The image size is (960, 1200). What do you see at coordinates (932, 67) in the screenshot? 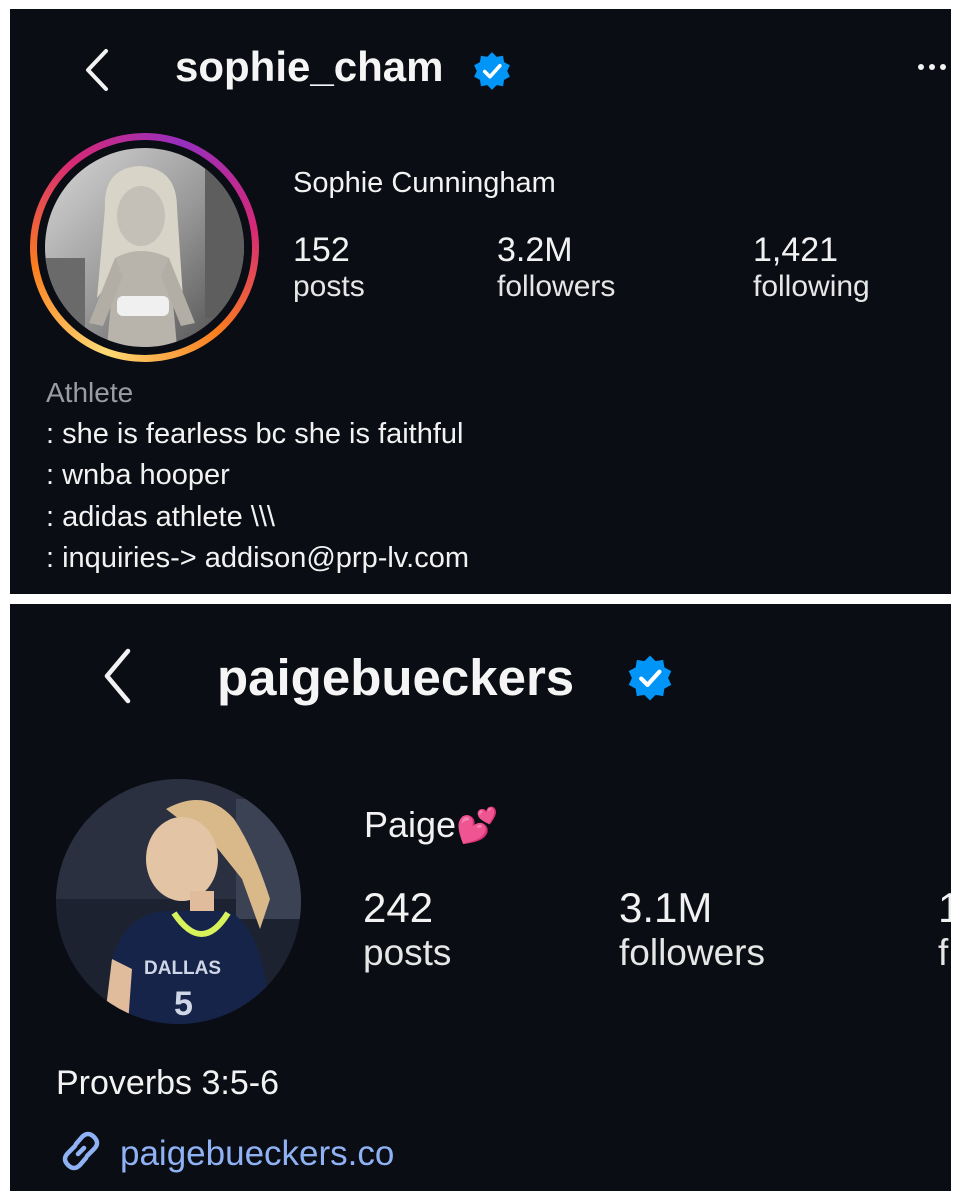
I see `more-options-icon` at bounding box center [932, 67].